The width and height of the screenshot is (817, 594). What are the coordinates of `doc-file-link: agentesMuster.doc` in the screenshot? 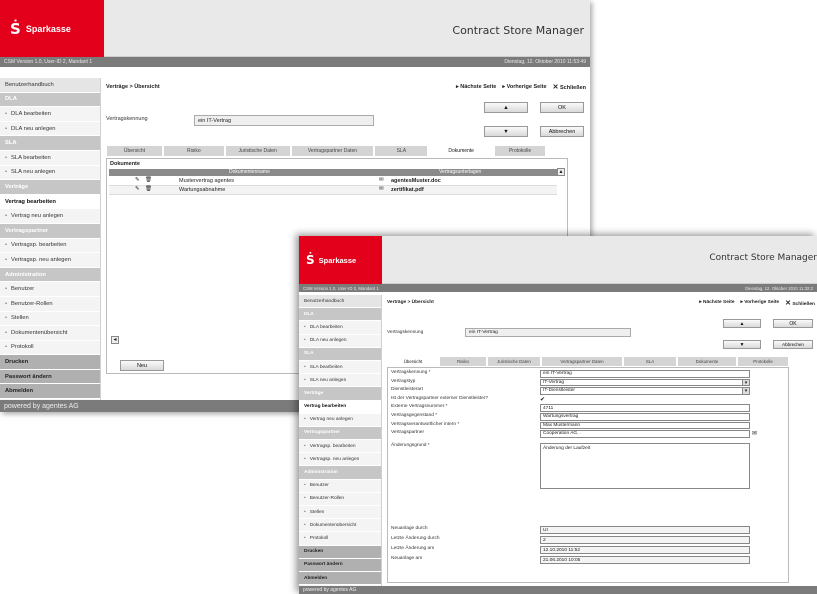 It's located at (416, 181).